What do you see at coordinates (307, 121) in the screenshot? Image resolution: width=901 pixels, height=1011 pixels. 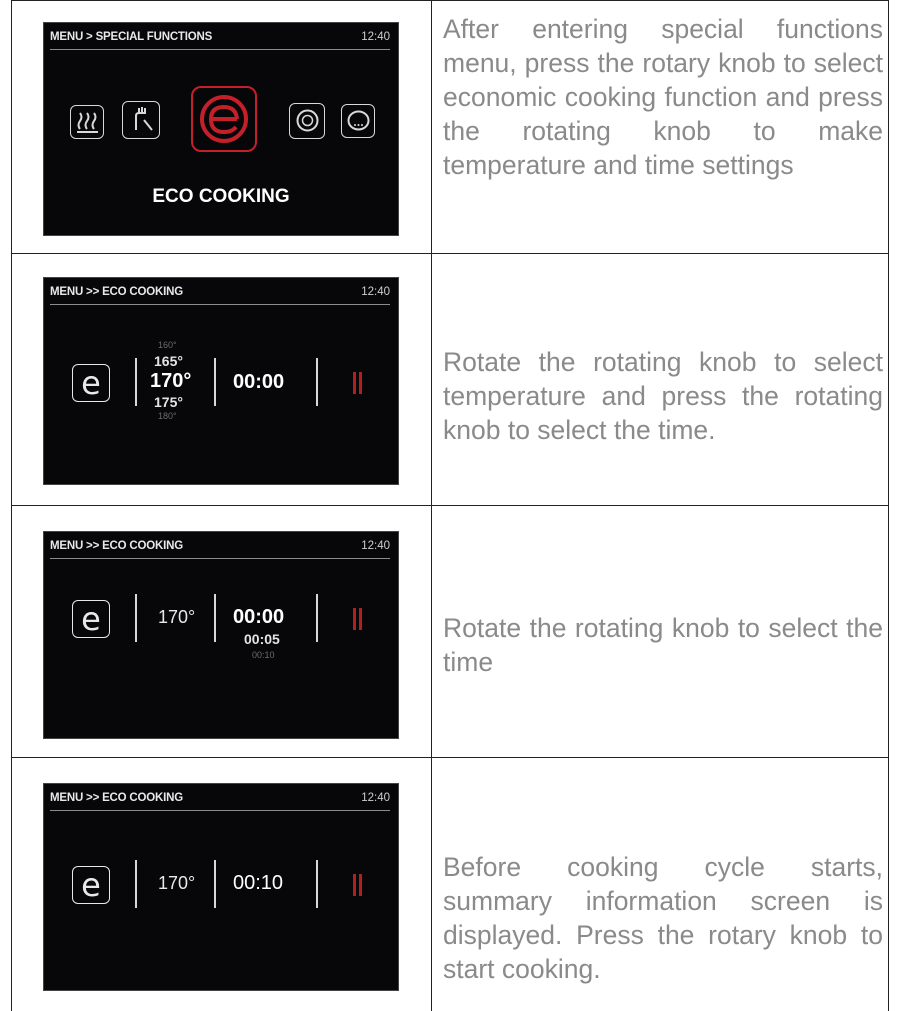 I see `defrost-icon` at bounding box center [307, 121].